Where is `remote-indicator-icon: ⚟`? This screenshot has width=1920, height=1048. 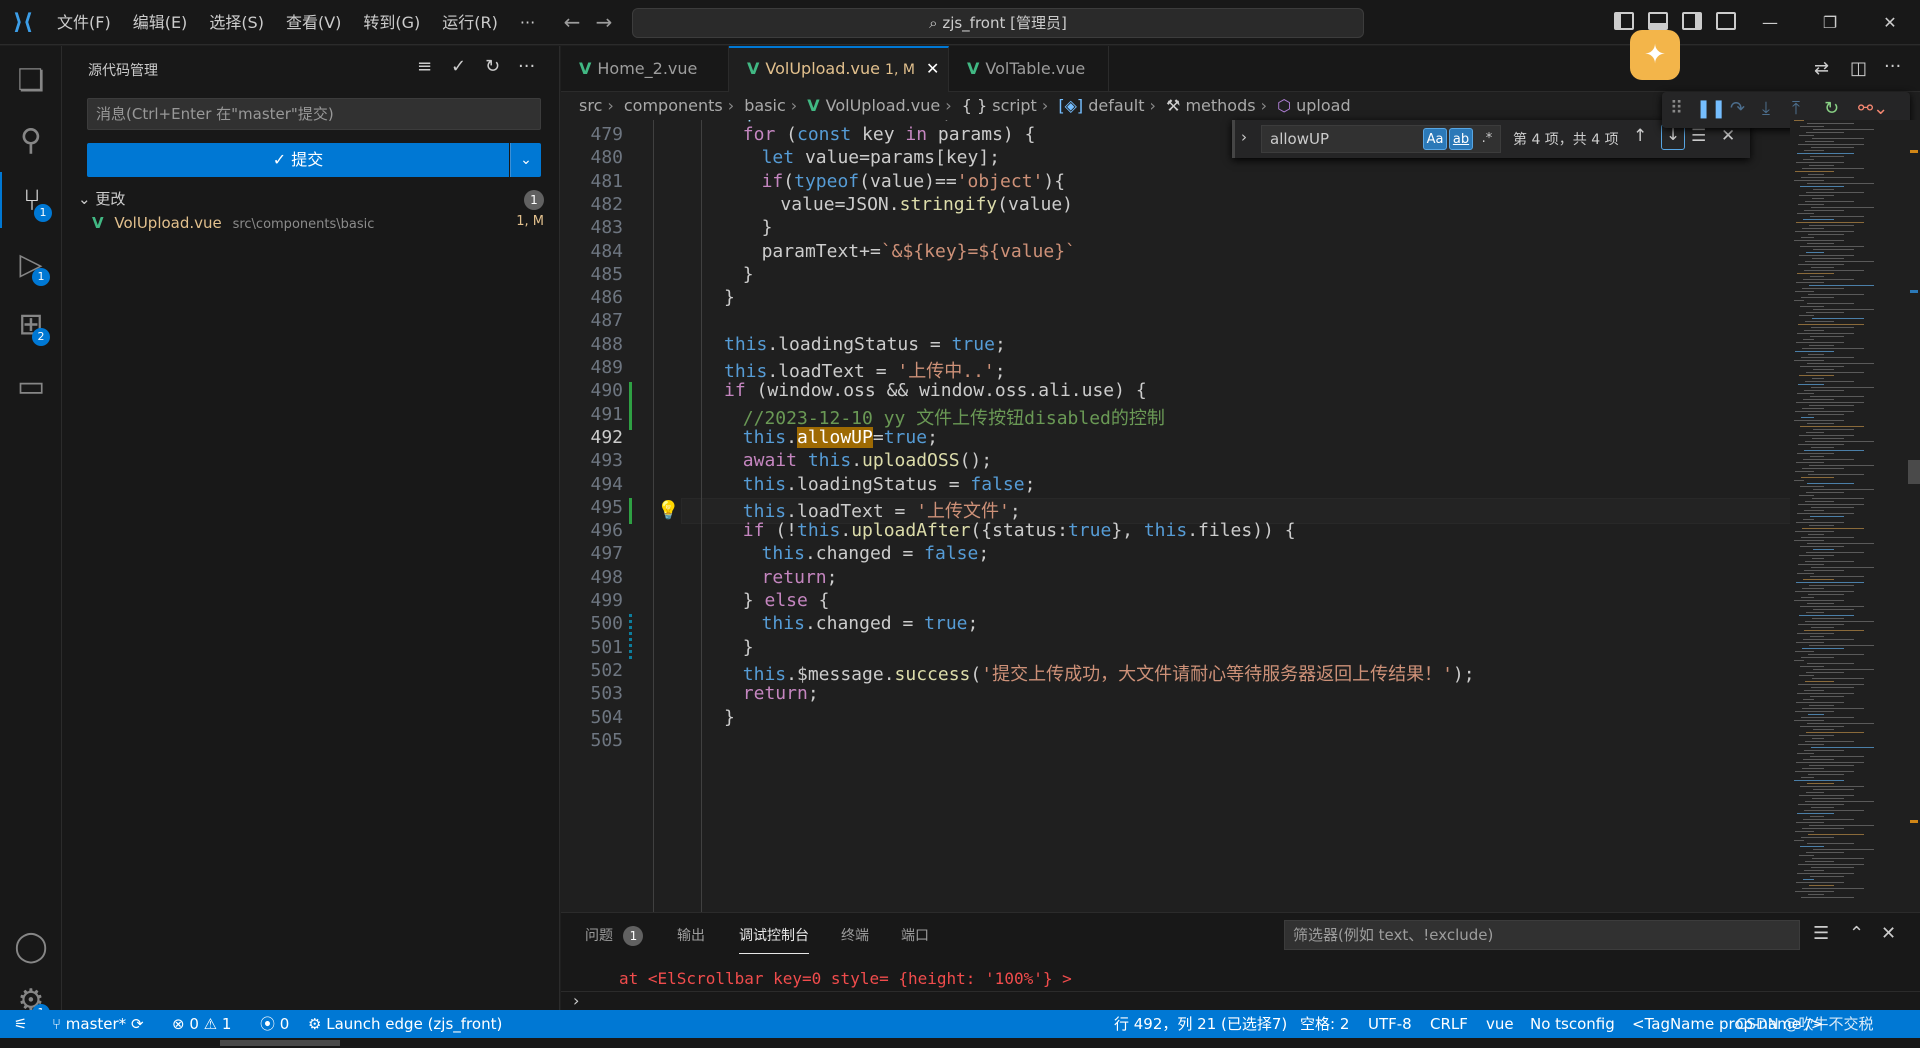 remote-indicator-icon: ⚟ is located at coordinates (20, 1024).